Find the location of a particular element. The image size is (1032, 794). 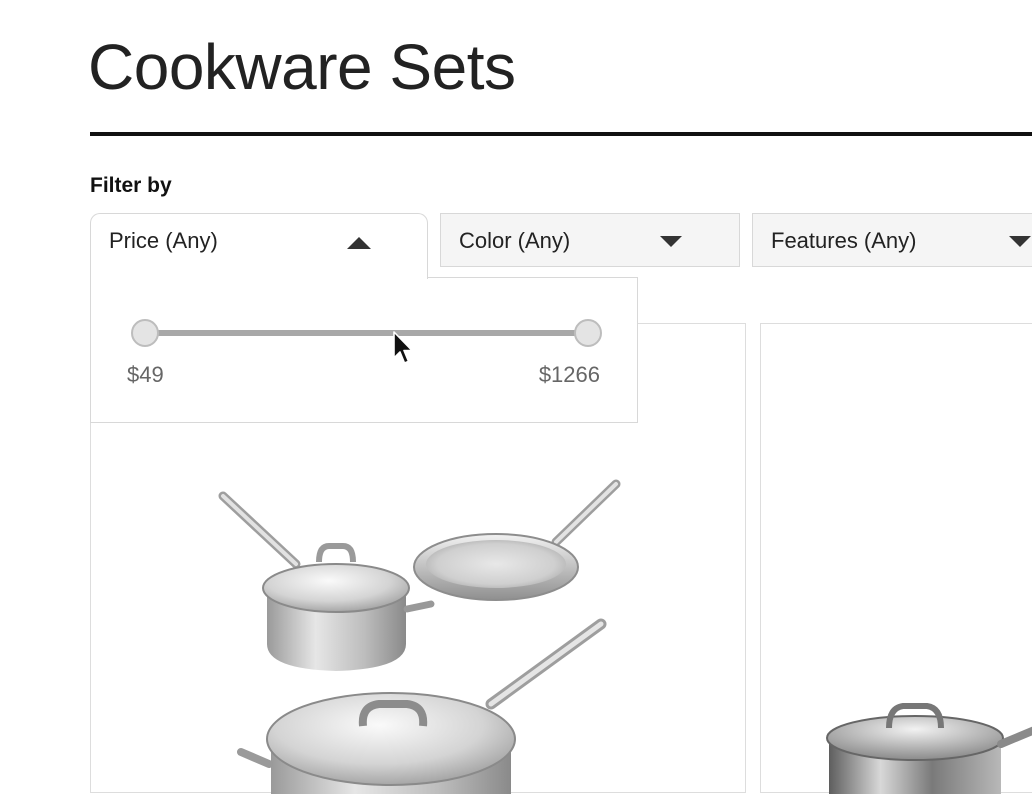

color-filter-dropdown: Color (Any) is located at coordinates (590, 240).